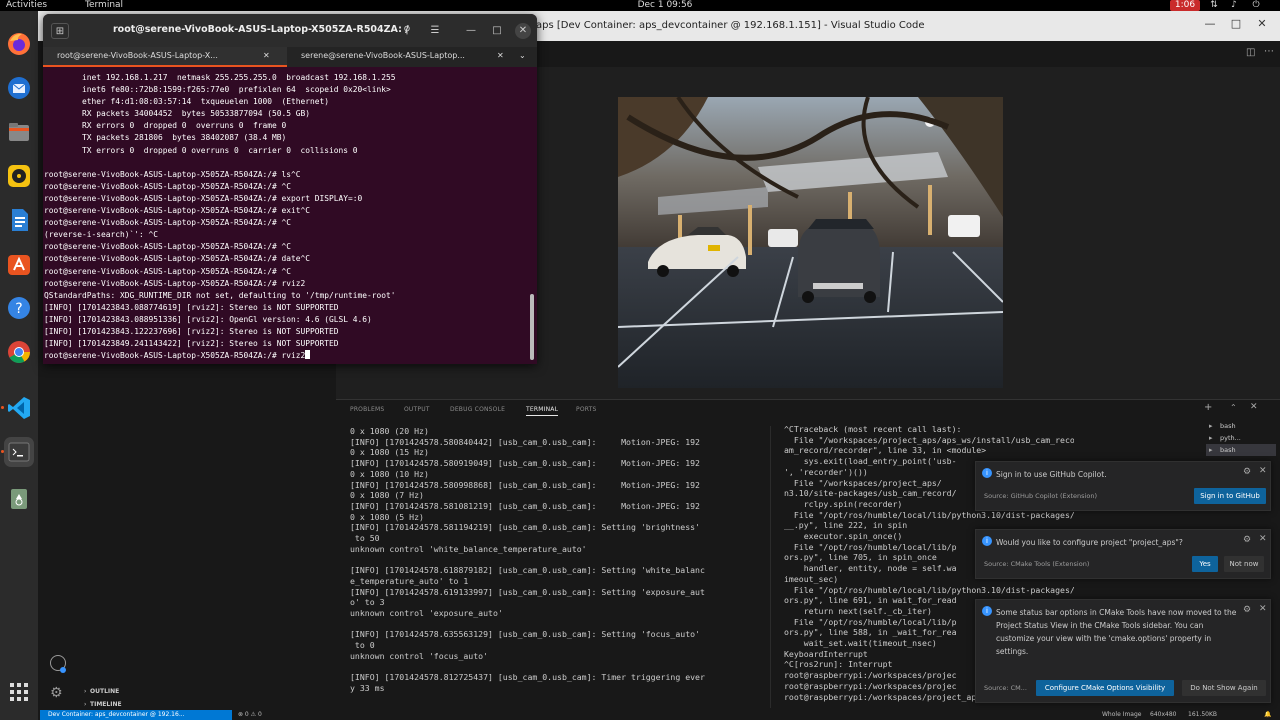 This screenshot has width=1280, height=720. I want to click on configure-cmake-options-button: Configure CMake Options Visibility, so click(1105, 688).